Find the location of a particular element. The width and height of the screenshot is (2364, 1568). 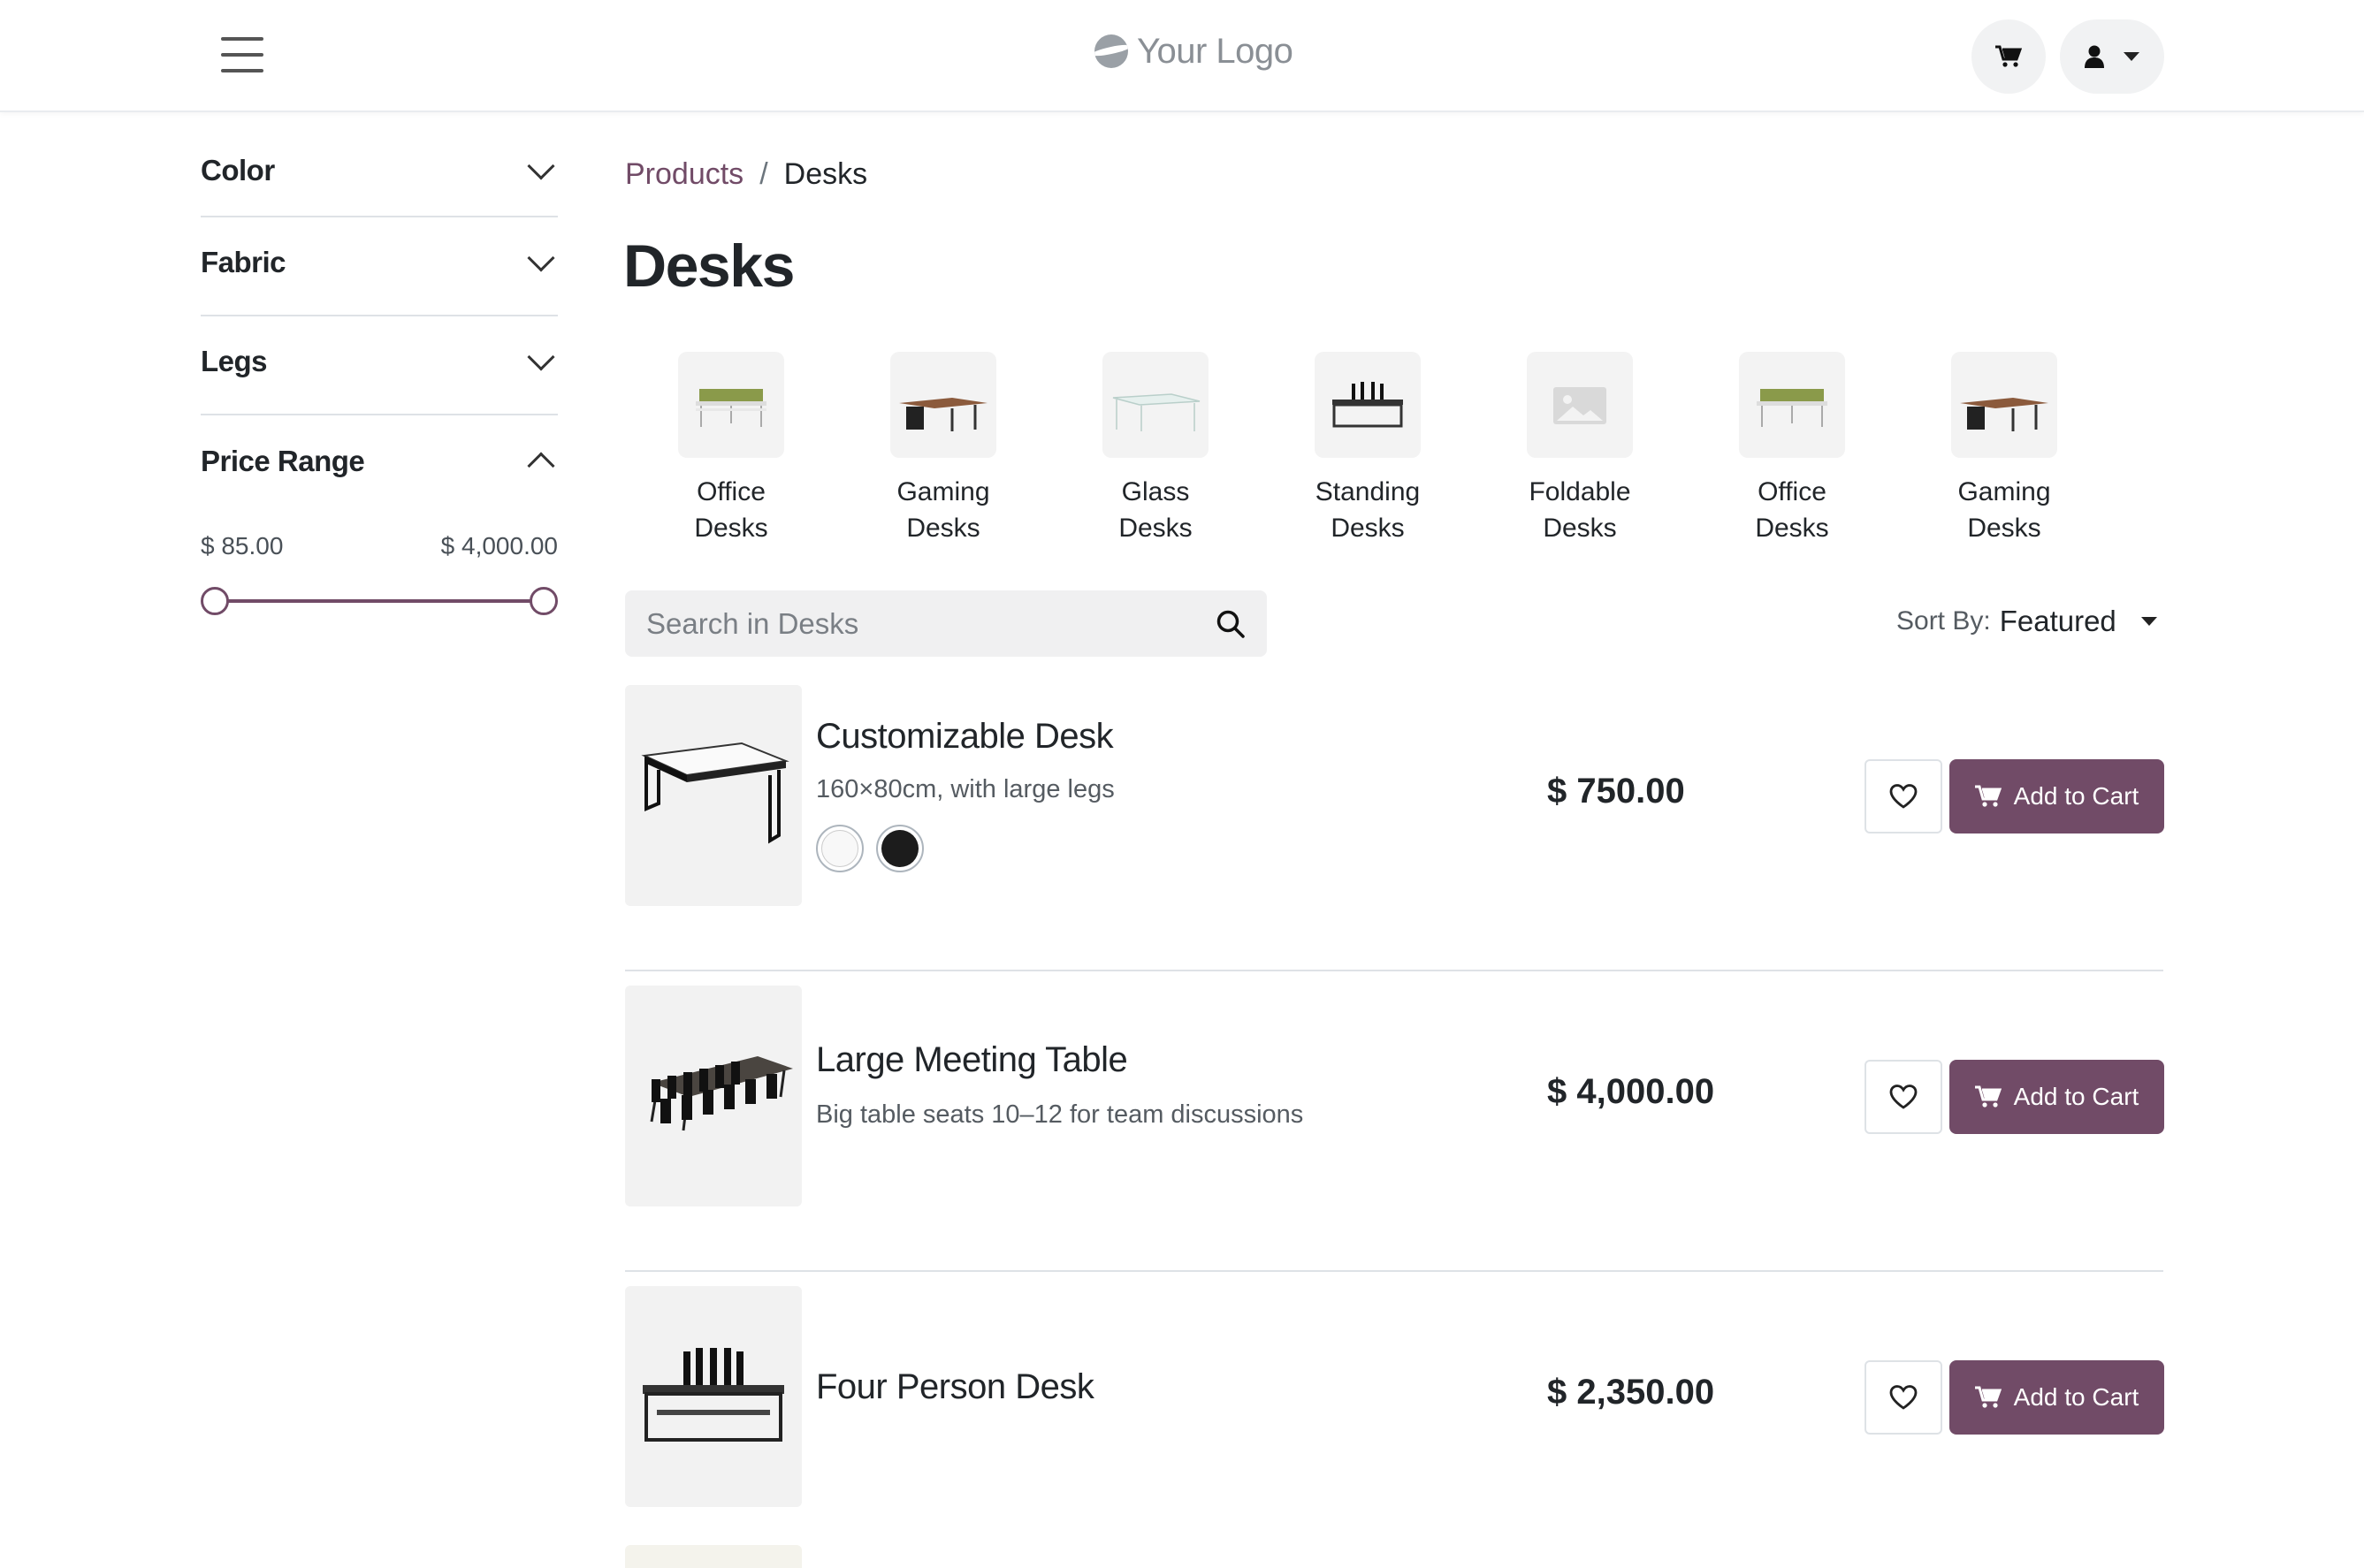

filter-title: Fabric is located at coordinates (244, 262).